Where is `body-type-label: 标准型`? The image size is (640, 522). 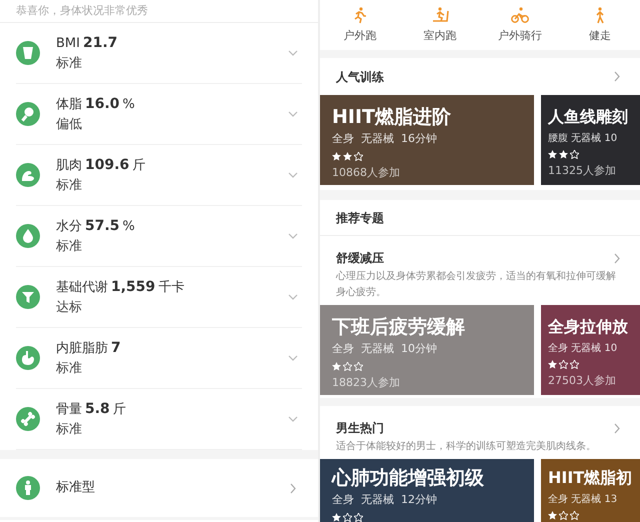
body-type-label: 标准型 is located at coordinates (76, 488).